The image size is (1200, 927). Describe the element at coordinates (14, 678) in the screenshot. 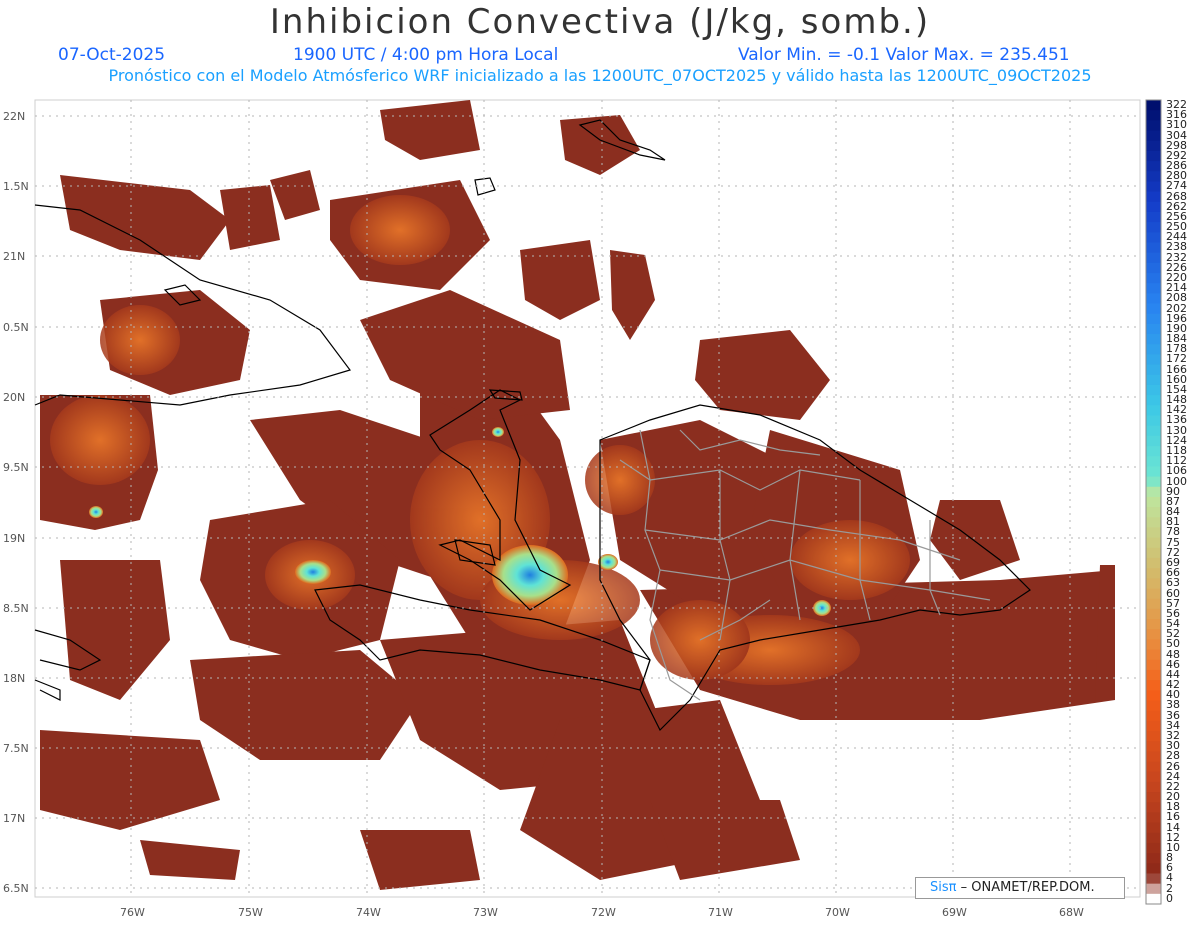

I see `lat-label: 18N` at that location.